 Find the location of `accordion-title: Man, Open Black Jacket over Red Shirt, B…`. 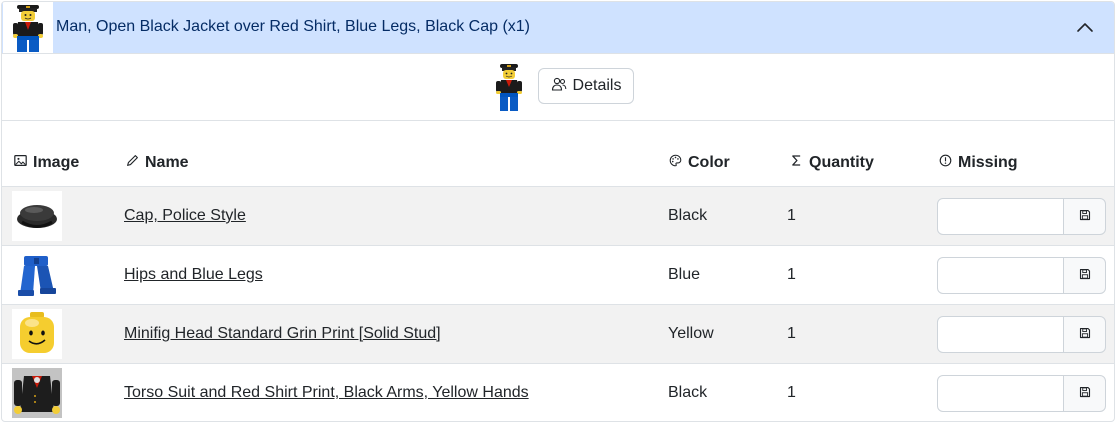

accordion-title: Man, Open Black Jacket over Red Shirt, B… is located at coordinates (293, 26).